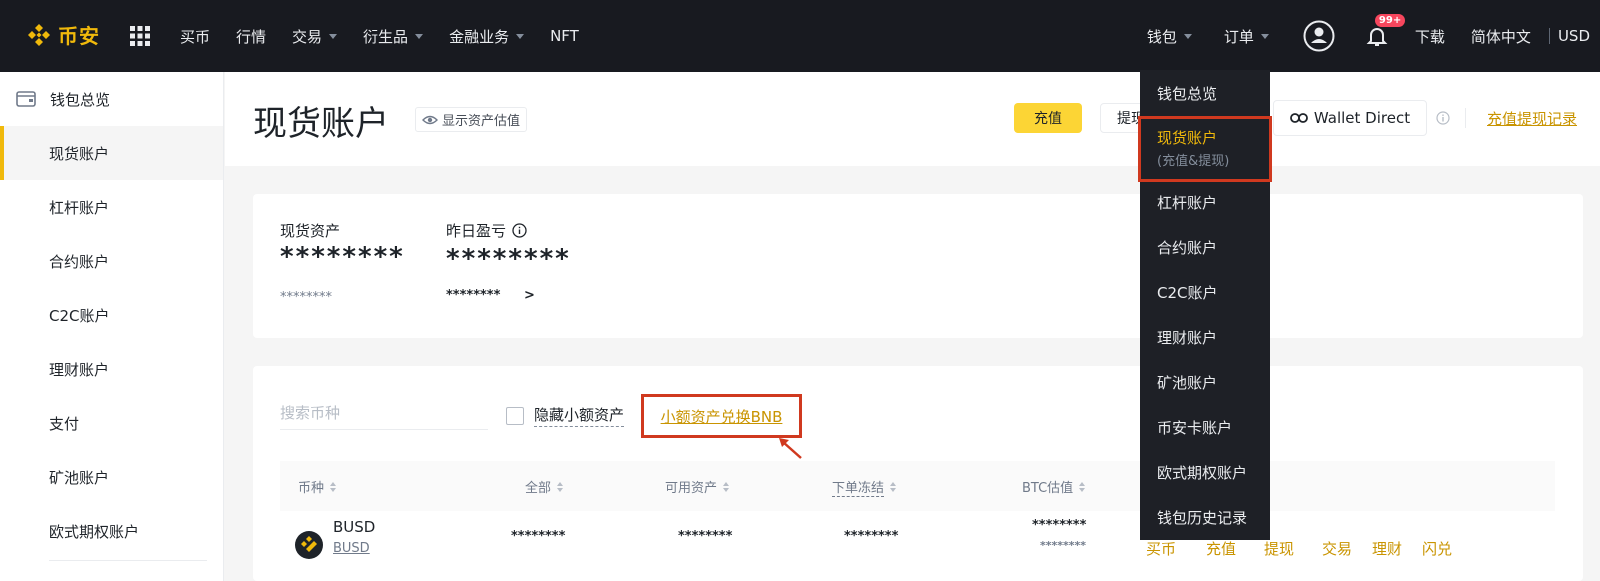  Describe the element at coordinates (476, 231) in the screenshot. I see `yesterday-pnl-label-text: 昨日盈亏` at that location.